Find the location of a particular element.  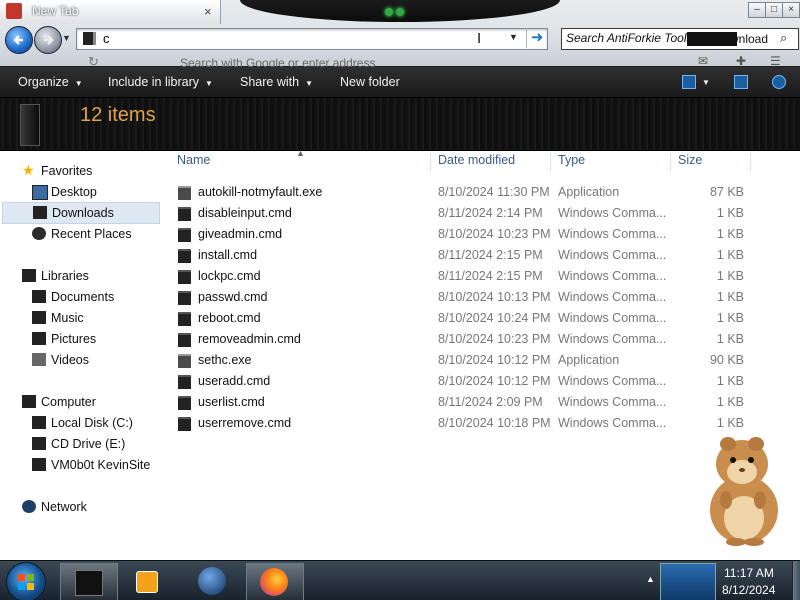

preview-pane-icon is located at coordinates (741, 82).